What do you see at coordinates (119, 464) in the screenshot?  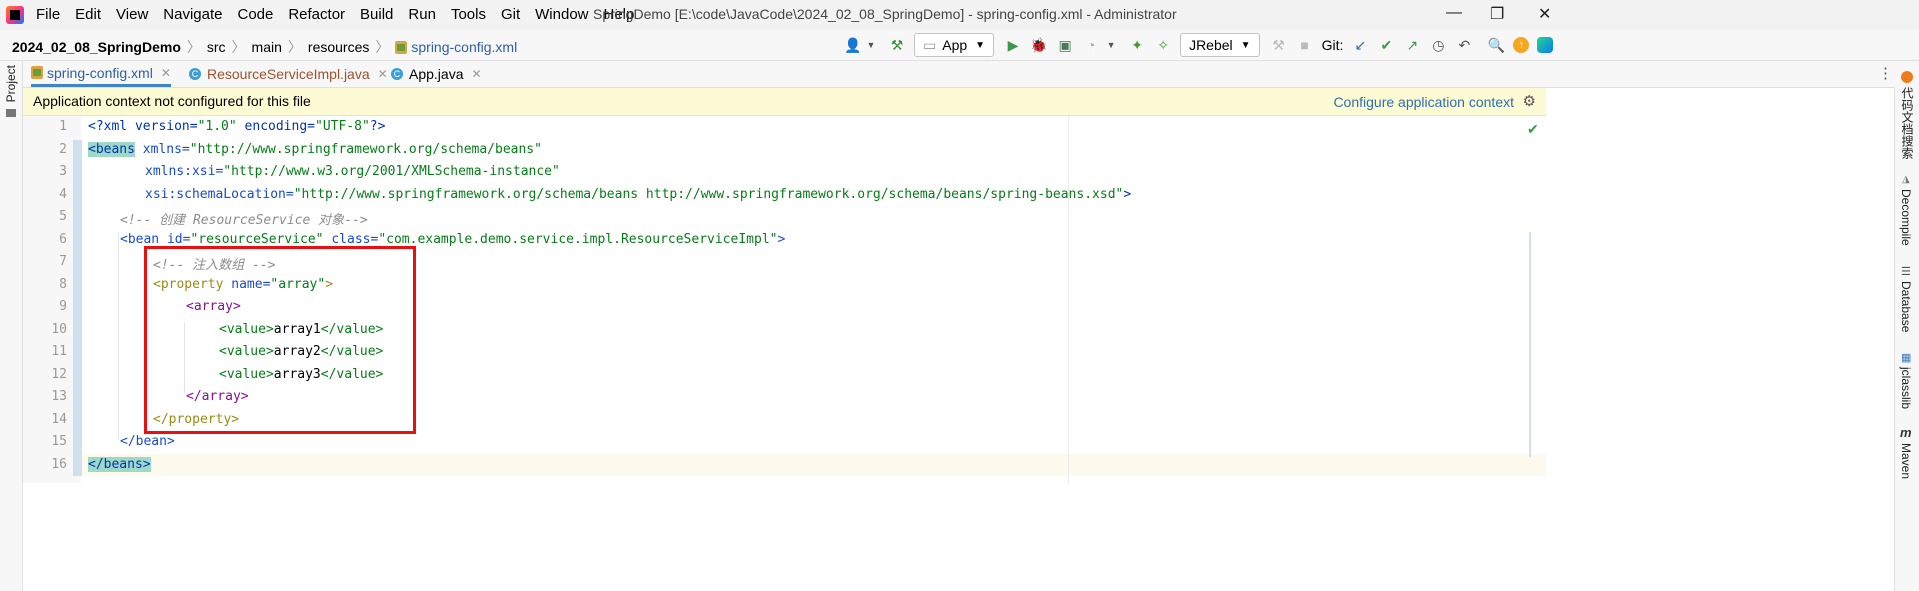 I see `code-line-16: </beans>` at bounding box center [119, 464].